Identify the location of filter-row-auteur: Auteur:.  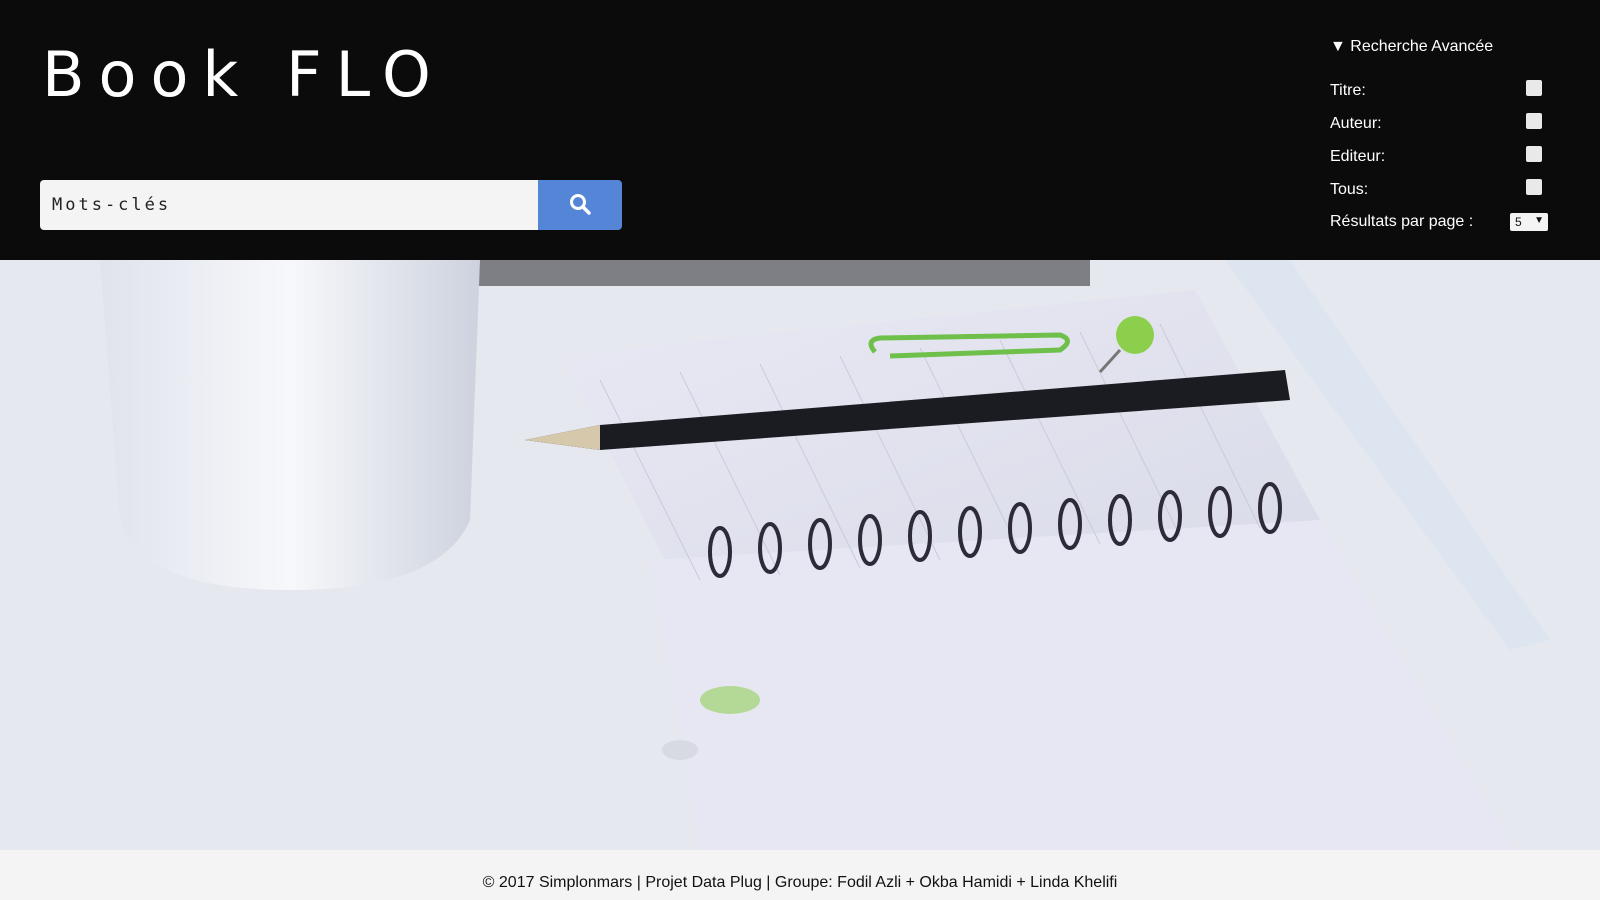
(1445, 125).